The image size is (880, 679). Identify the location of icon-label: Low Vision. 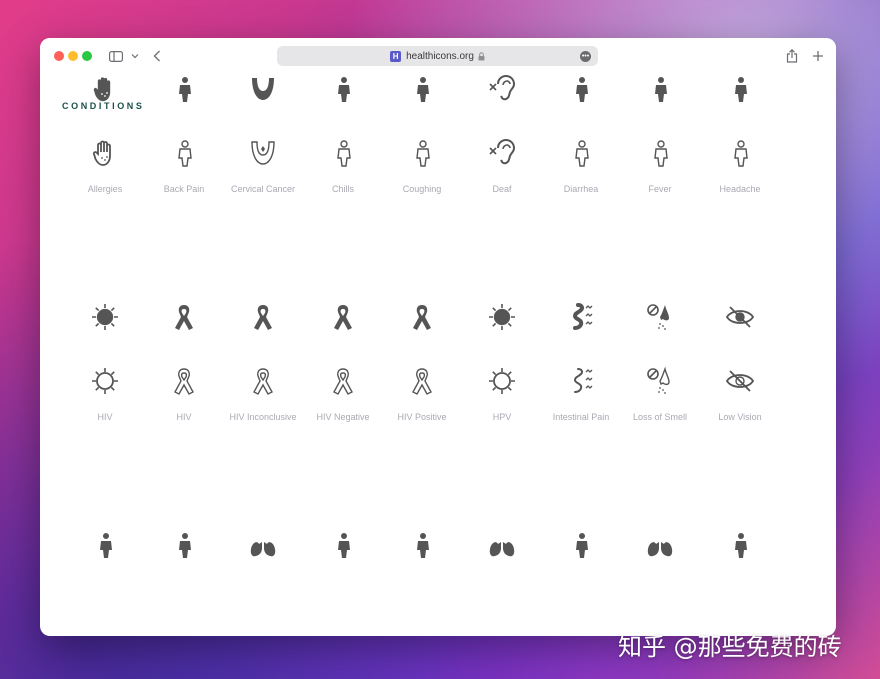
(740, 417).